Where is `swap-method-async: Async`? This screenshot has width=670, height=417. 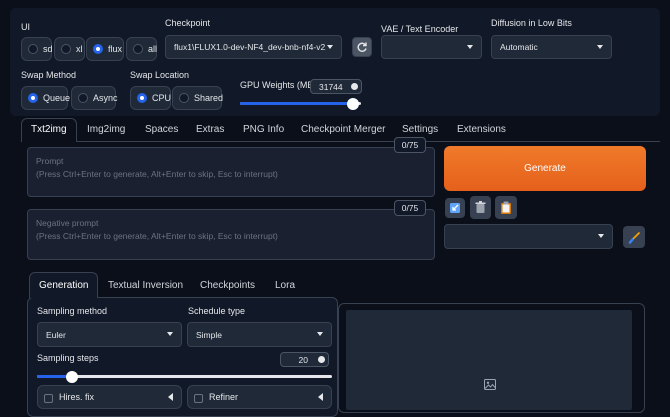 swap-method-async: Async is located at coordinates (94, 98).